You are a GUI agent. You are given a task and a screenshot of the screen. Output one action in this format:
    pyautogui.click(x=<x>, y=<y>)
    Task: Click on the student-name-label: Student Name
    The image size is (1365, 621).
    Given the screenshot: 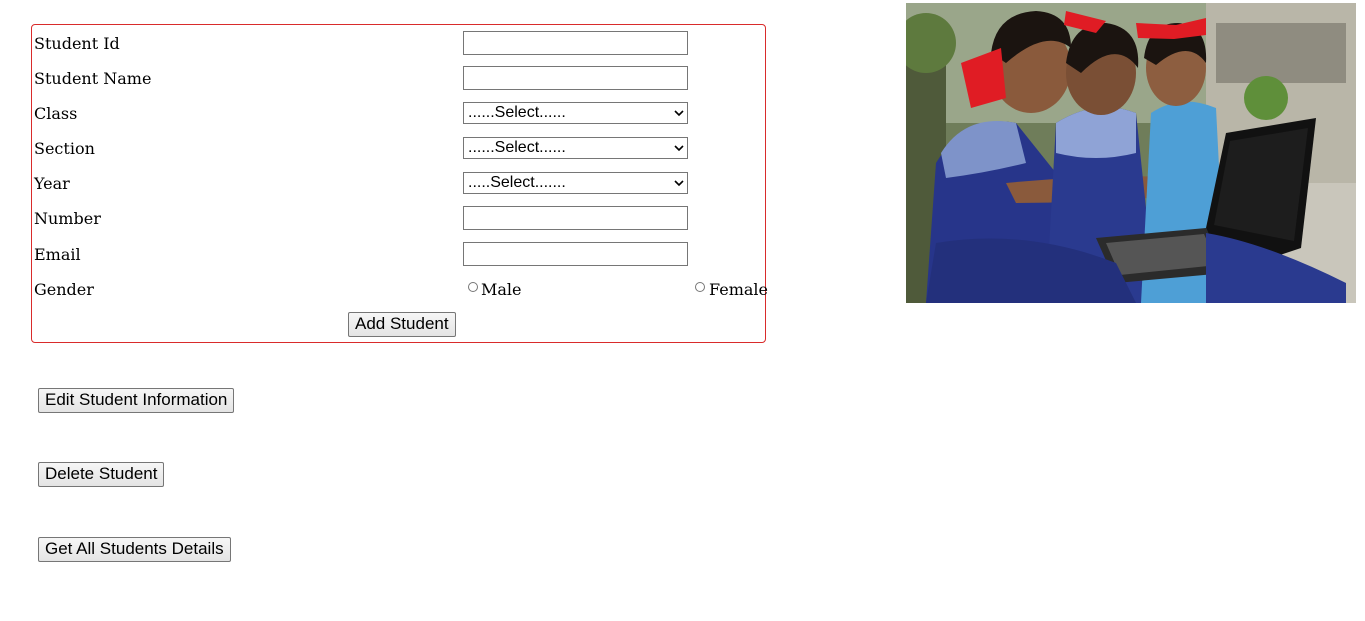 What is the action you would take?
    pyautogui.click(x=93, y=78)
    